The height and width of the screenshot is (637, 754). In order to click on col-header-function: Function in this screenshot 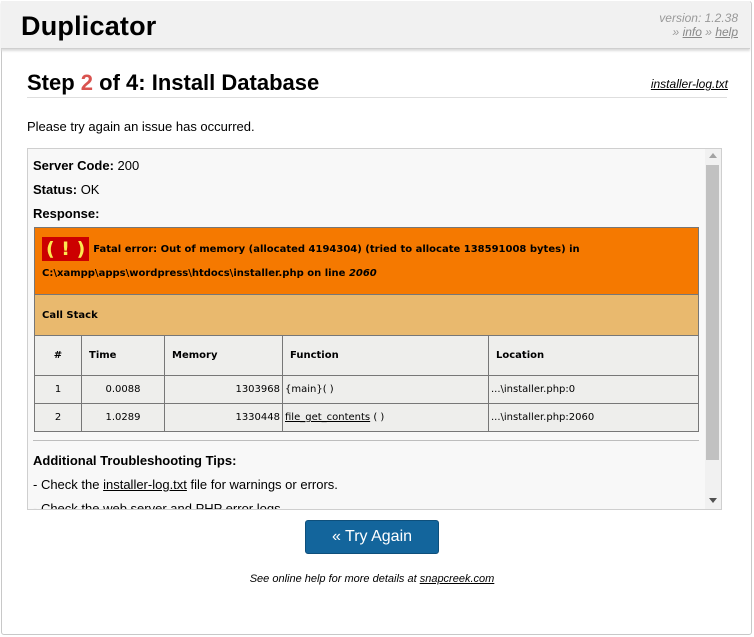, I will do `click(385, 355)`.